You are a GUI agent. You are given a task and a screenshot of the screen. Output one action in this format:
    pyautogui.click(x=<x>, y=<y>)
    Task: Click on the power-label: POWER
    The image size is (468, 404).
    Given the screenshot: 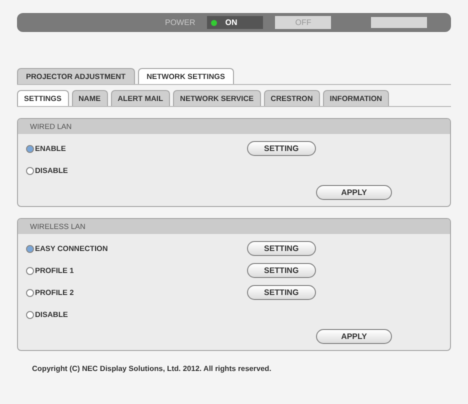 What is the action you would take?
    pyautogui.click(x=180, y=22)
    